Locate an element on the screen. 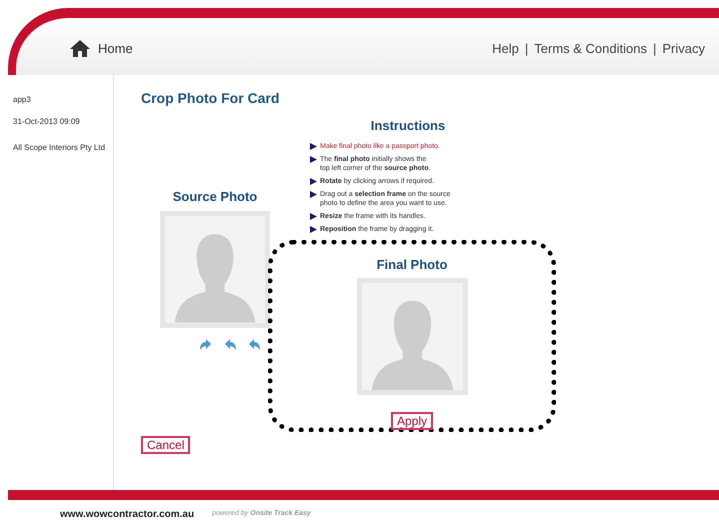  header-link: Terms & Conditions is located at coordinates (590, 48).